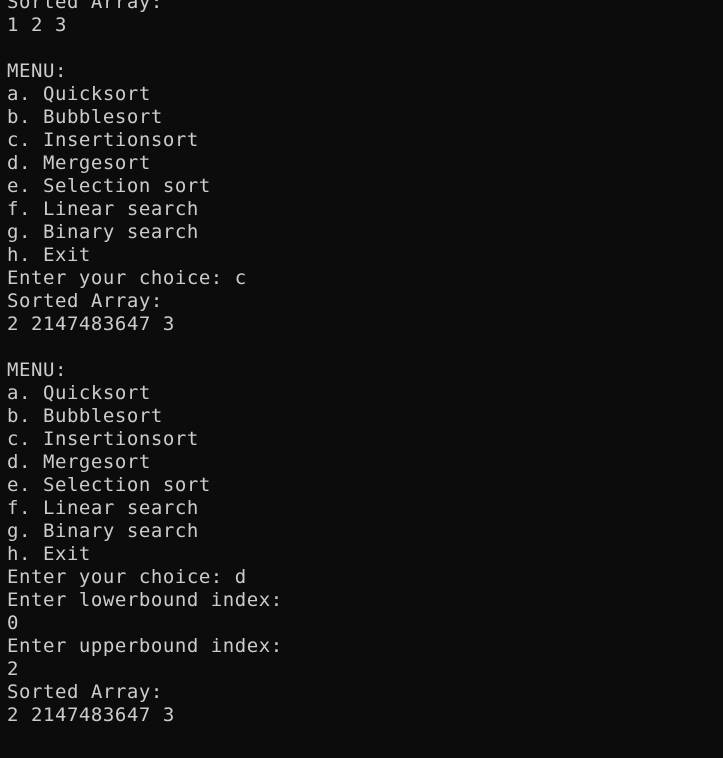 The image size is (723, 758). Describe the element at coordinates (13, 623) in the screenshot. I see `lowerbound-input-echo: 0` at that location.